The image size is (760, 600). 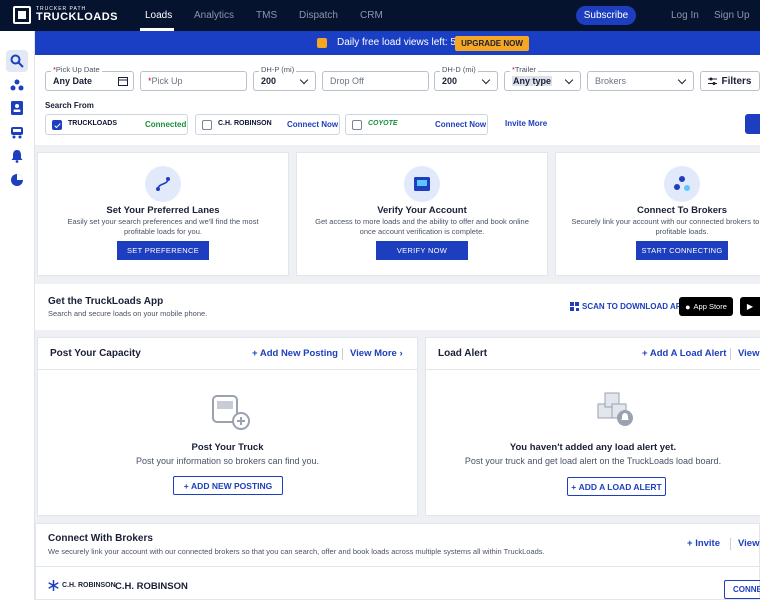 I want to click on play-icon: ▶, so click(x=750, y=306).